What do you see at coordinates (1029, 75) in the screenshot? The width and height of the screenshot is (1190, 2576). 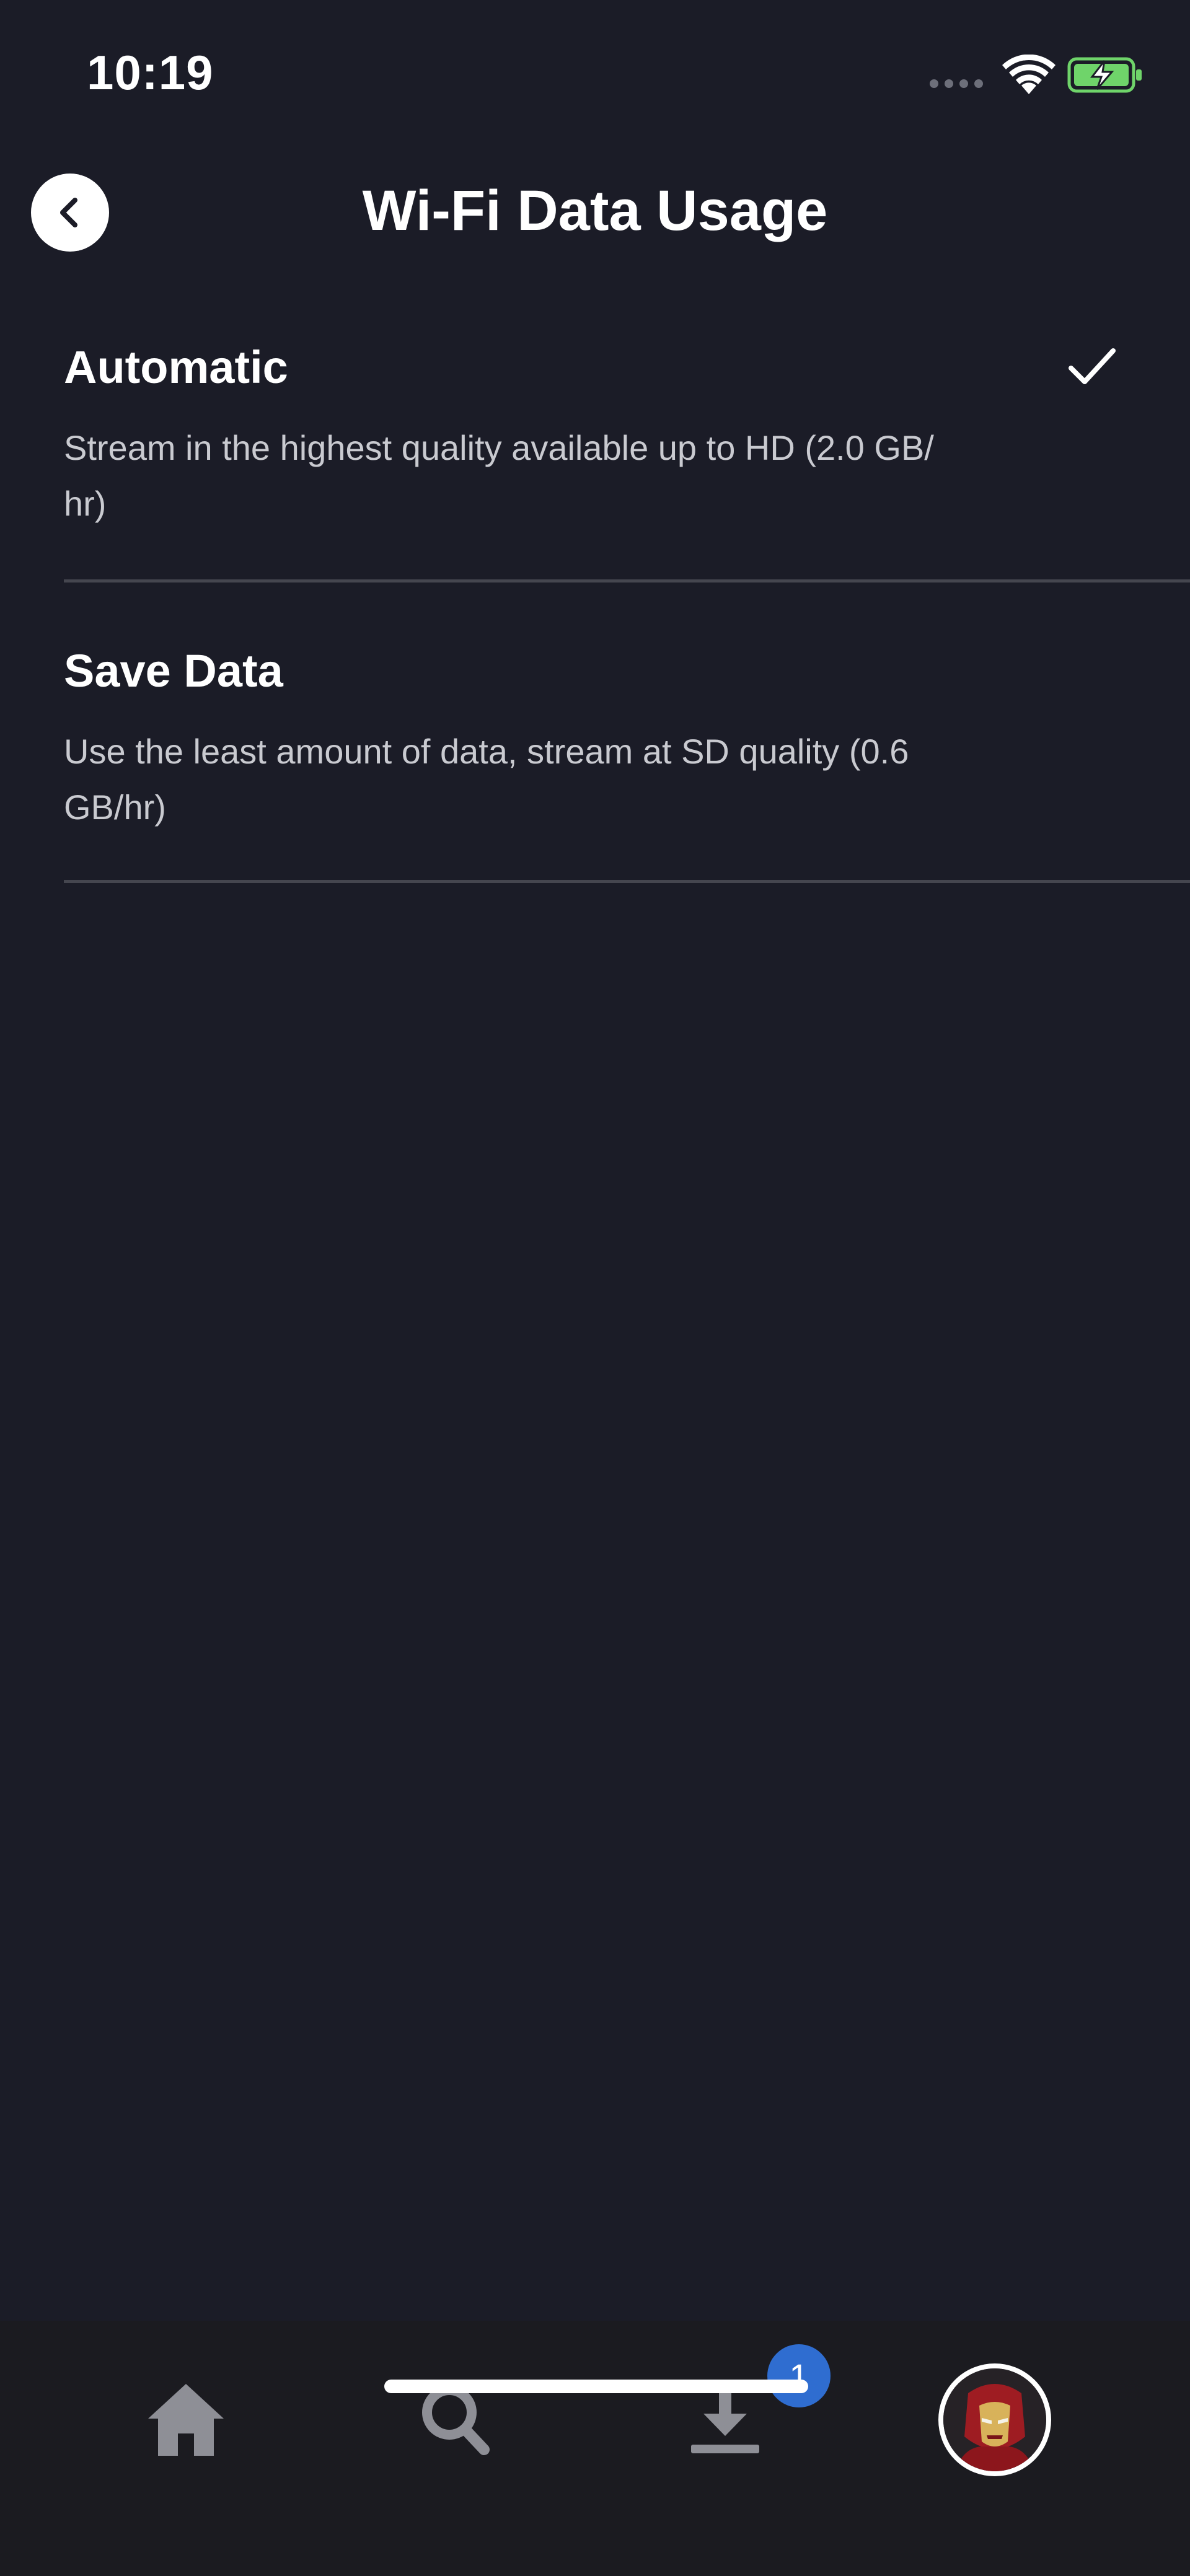 I see `wifi-icon` at bounding box center [1029, 75].